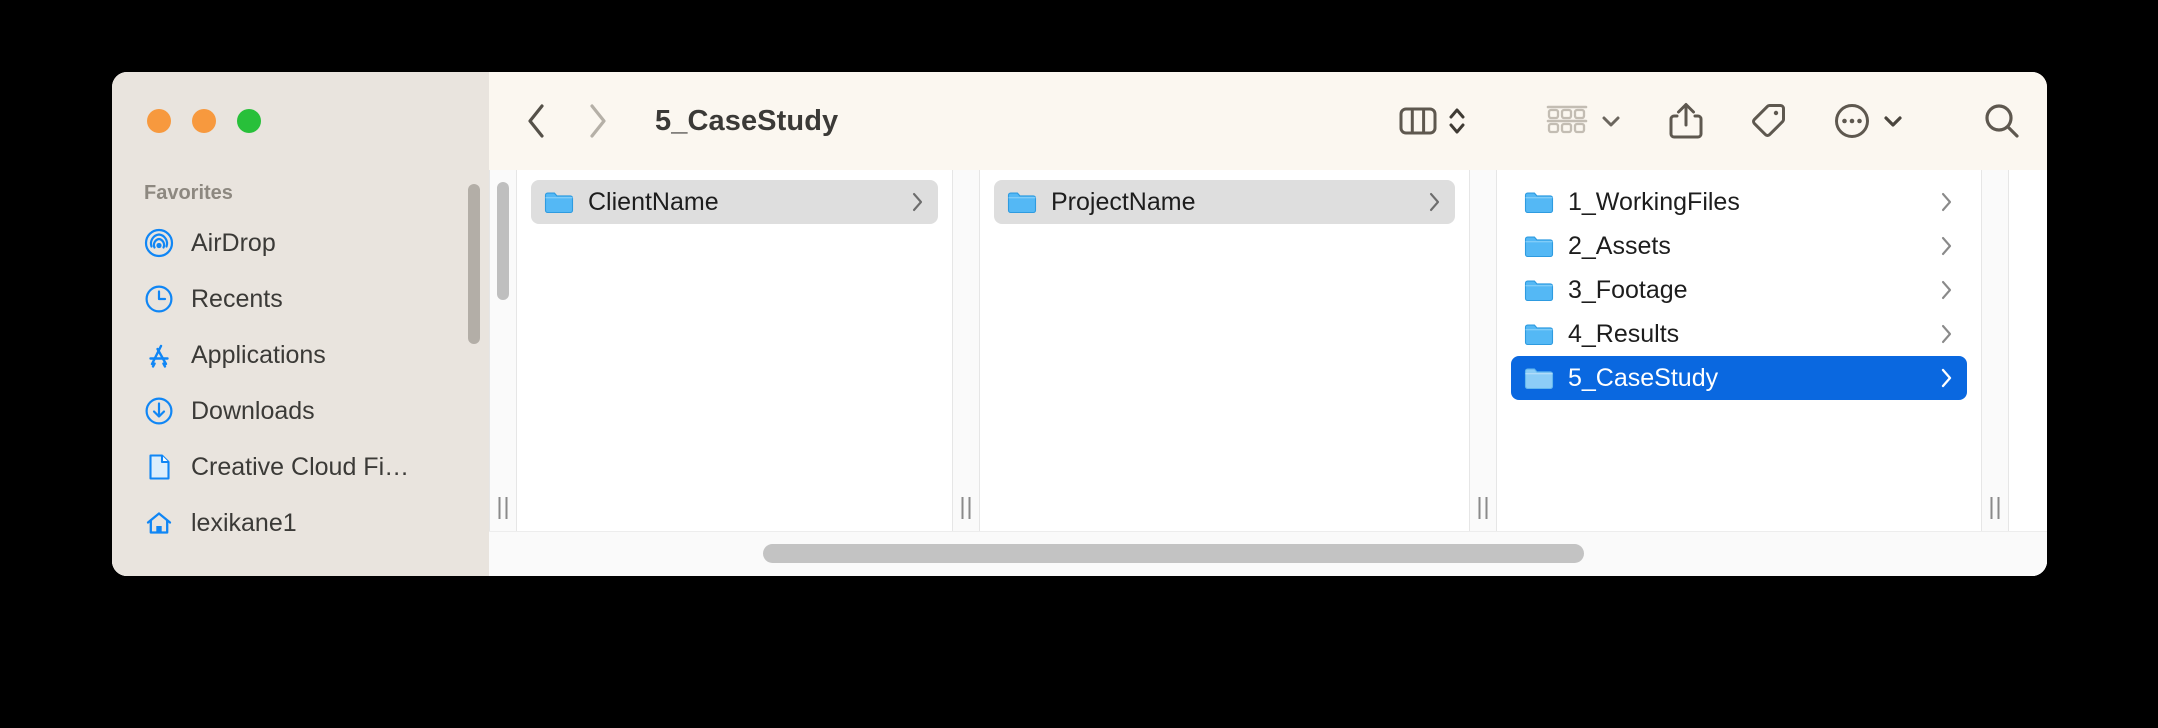  I want to click on column-2: ProjectName, so click(1224, 350).